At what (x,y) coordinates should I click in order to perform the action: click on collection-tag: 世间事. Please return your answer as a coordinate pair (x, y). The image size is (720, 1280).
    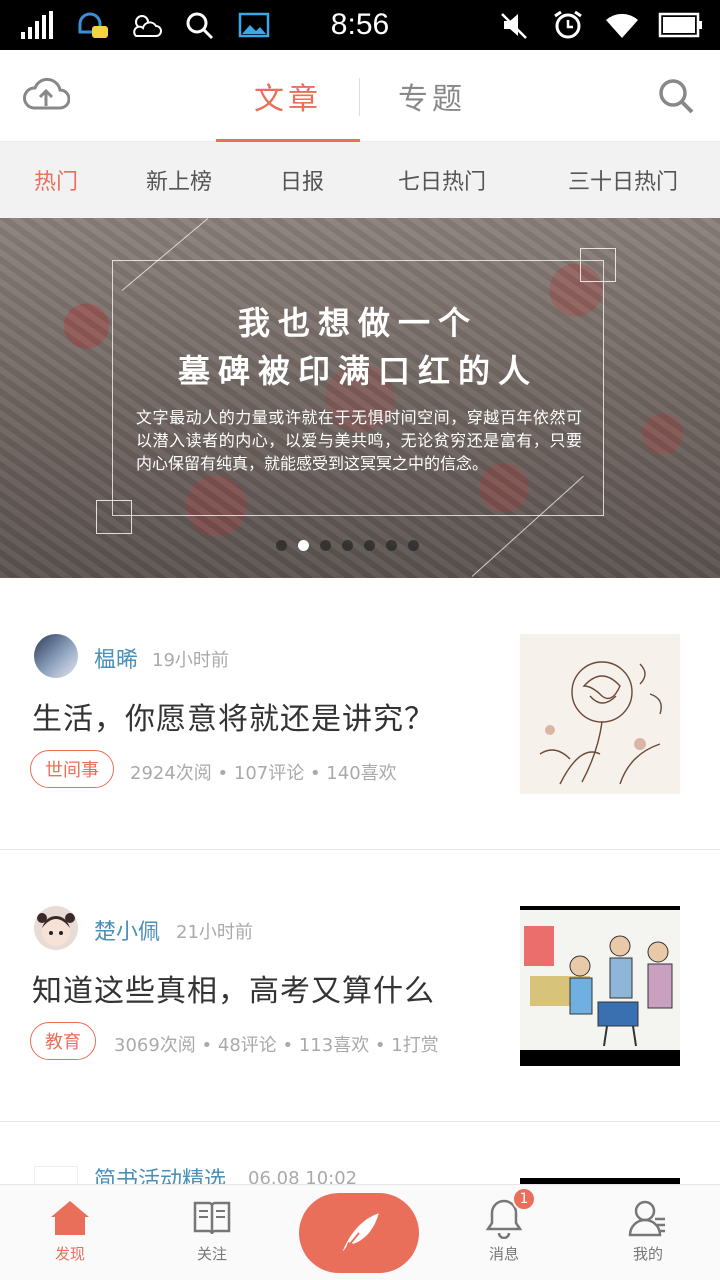
    Looking at the image, I should click on (72, 769).